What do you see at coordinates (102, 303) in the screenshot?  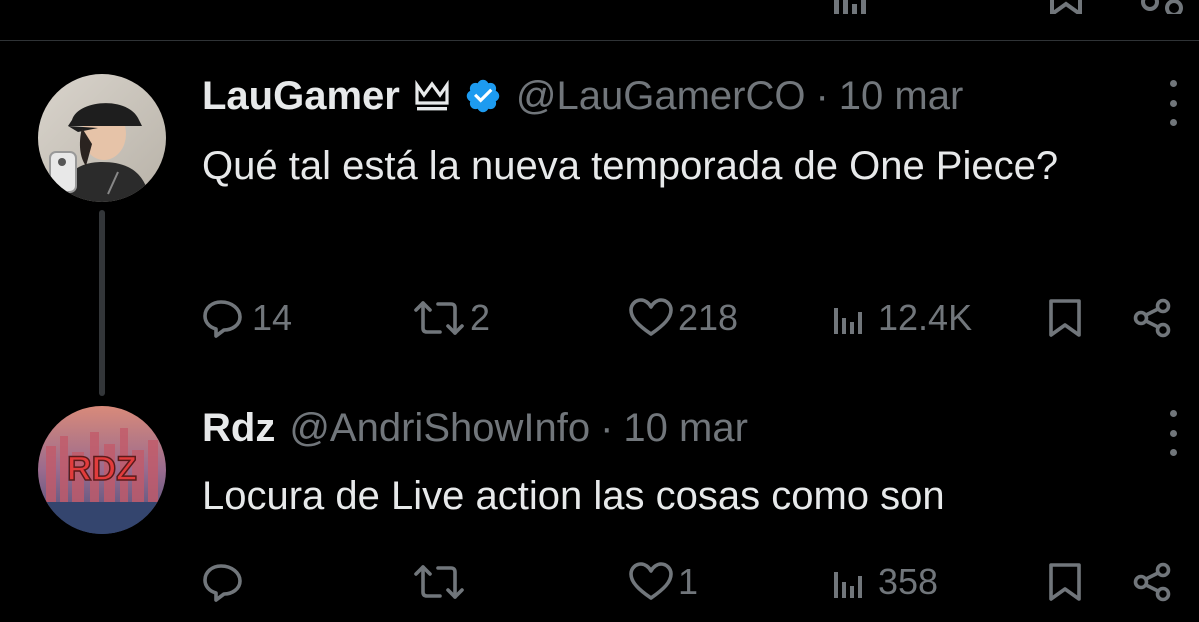 I see `thread-connector-line` at bounding box center [102, 303].